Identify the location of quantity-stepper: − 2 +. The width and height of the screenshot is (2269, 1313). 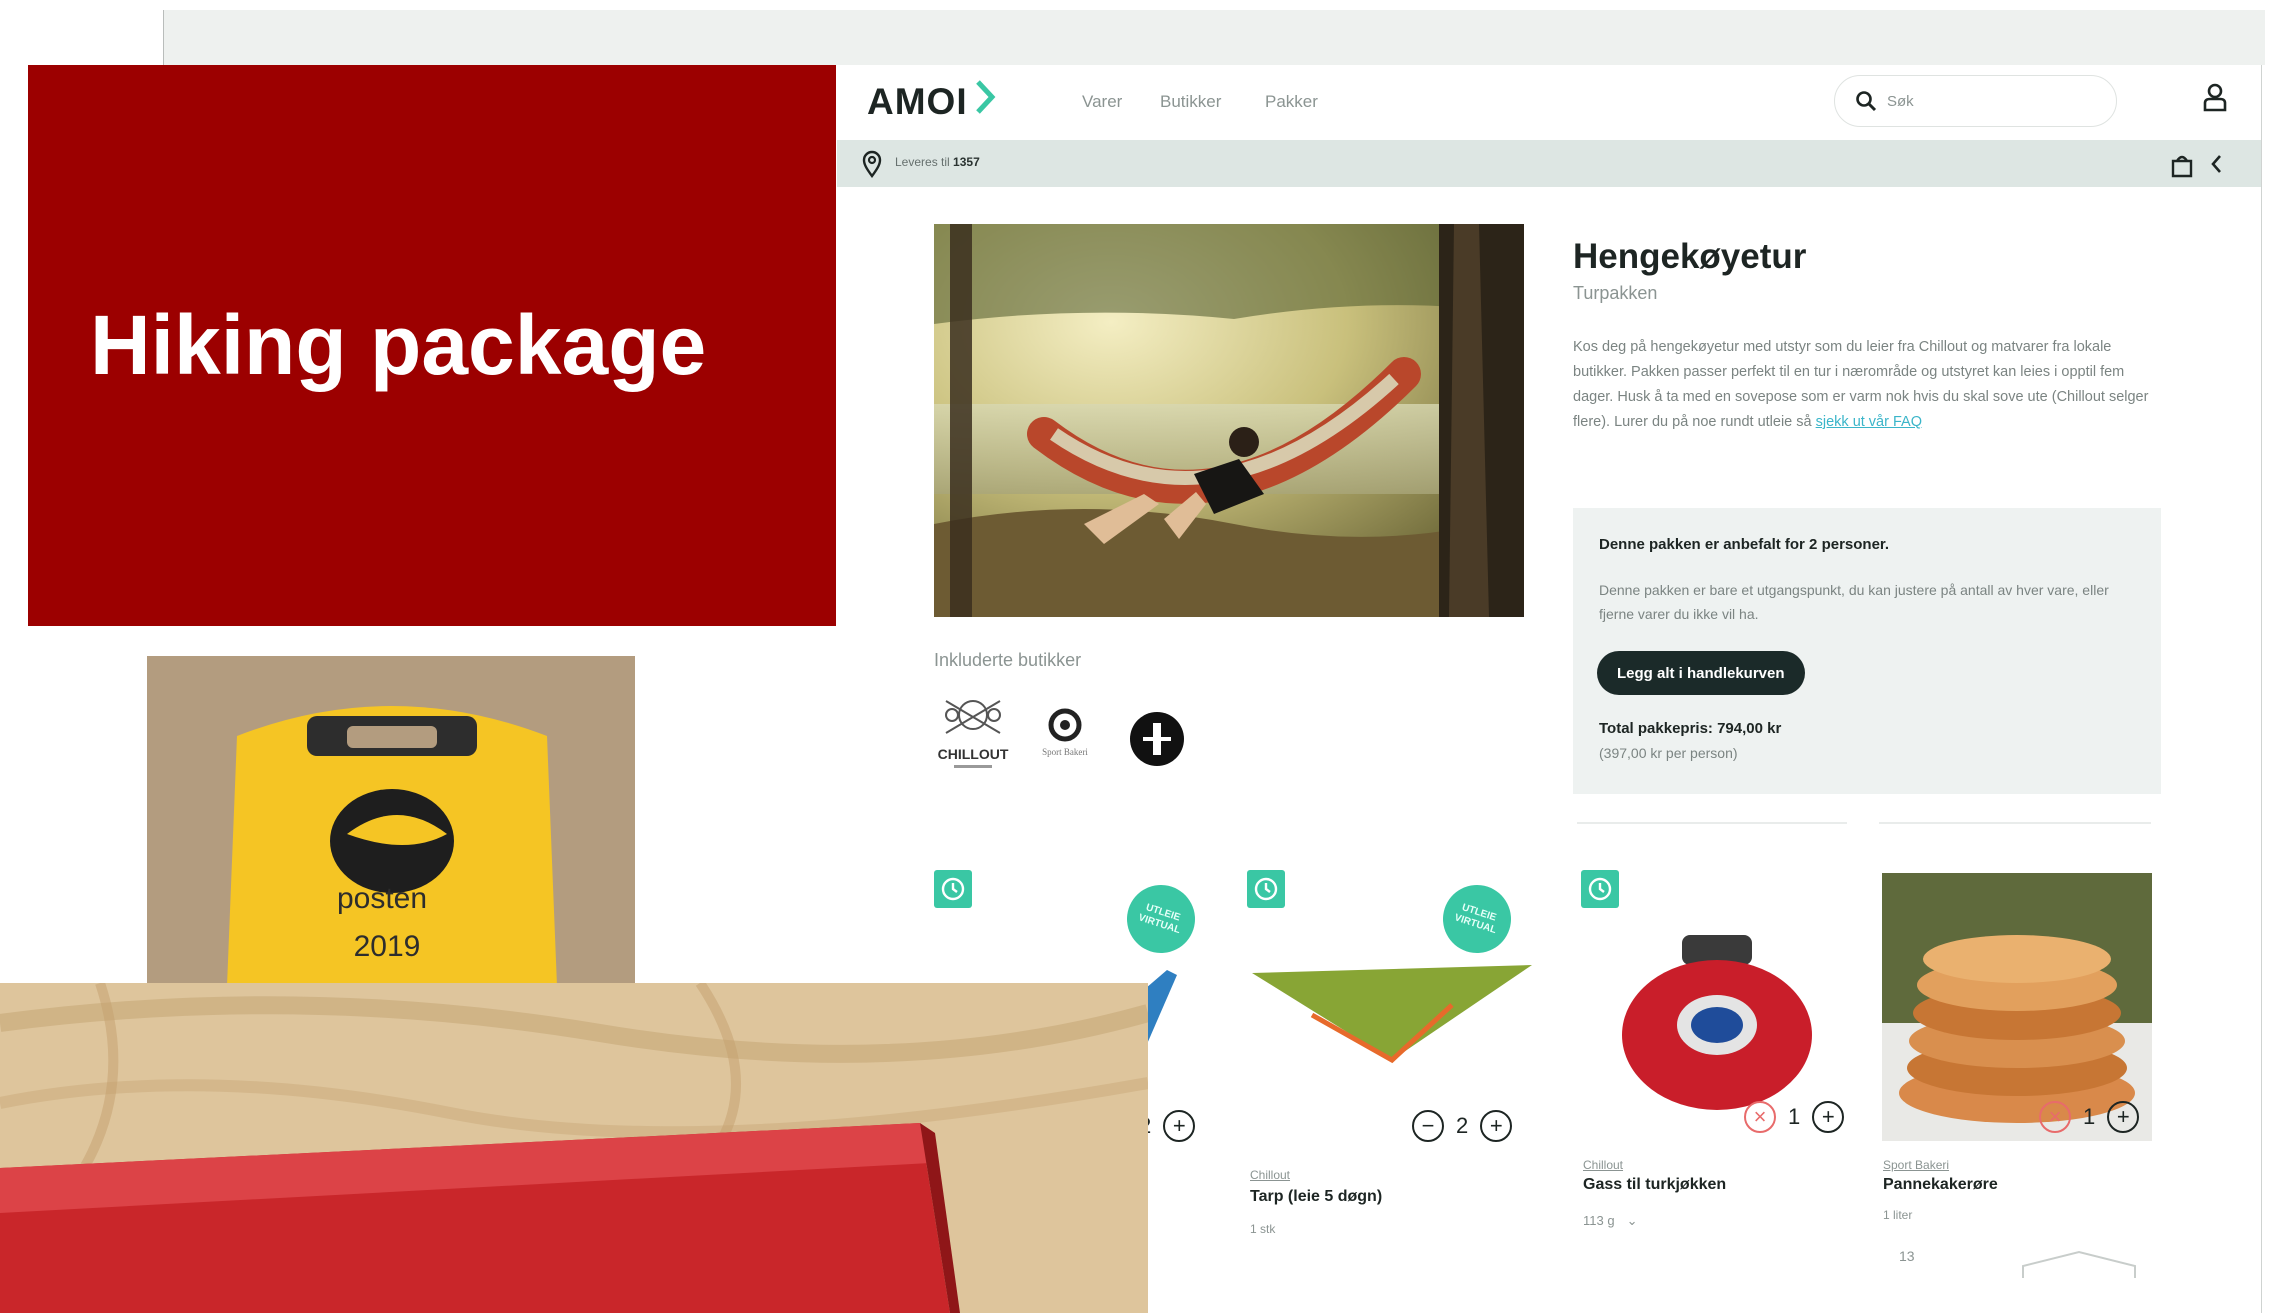
(1462, 1126).